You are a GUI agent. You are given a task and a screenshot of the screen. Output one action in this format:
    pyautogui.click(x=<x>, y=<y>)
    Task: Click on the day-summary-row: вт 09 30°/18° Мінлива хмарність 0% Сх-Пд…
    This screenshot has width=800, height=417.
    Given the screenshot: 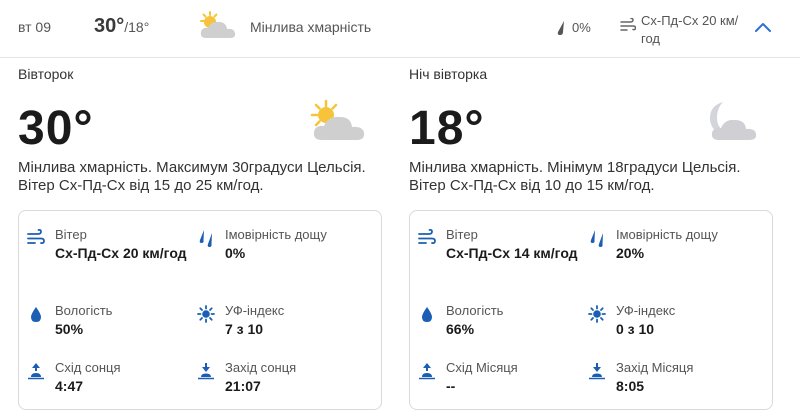 What is the action you would take?
    pyautogui.click(x=400, y=29)
    